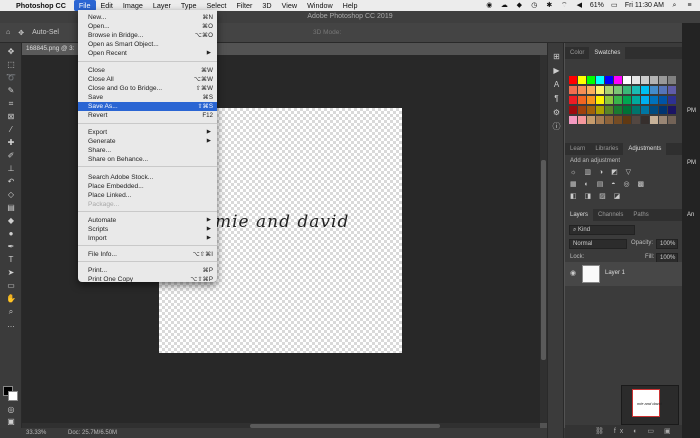 The image size is (700, 438). What do you see at coordinates (602, 230) in the screenshot?
I see `layer-filter-select: ⌕ Kind` at bounding box center [602, 230].